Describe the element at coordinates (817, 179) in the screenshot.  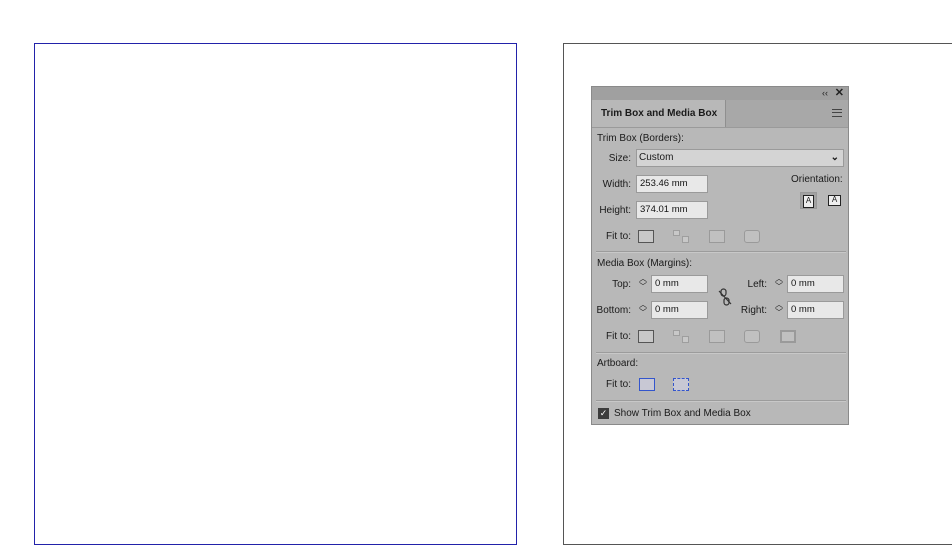
I see `orientation-label: Orientation:` at that location.